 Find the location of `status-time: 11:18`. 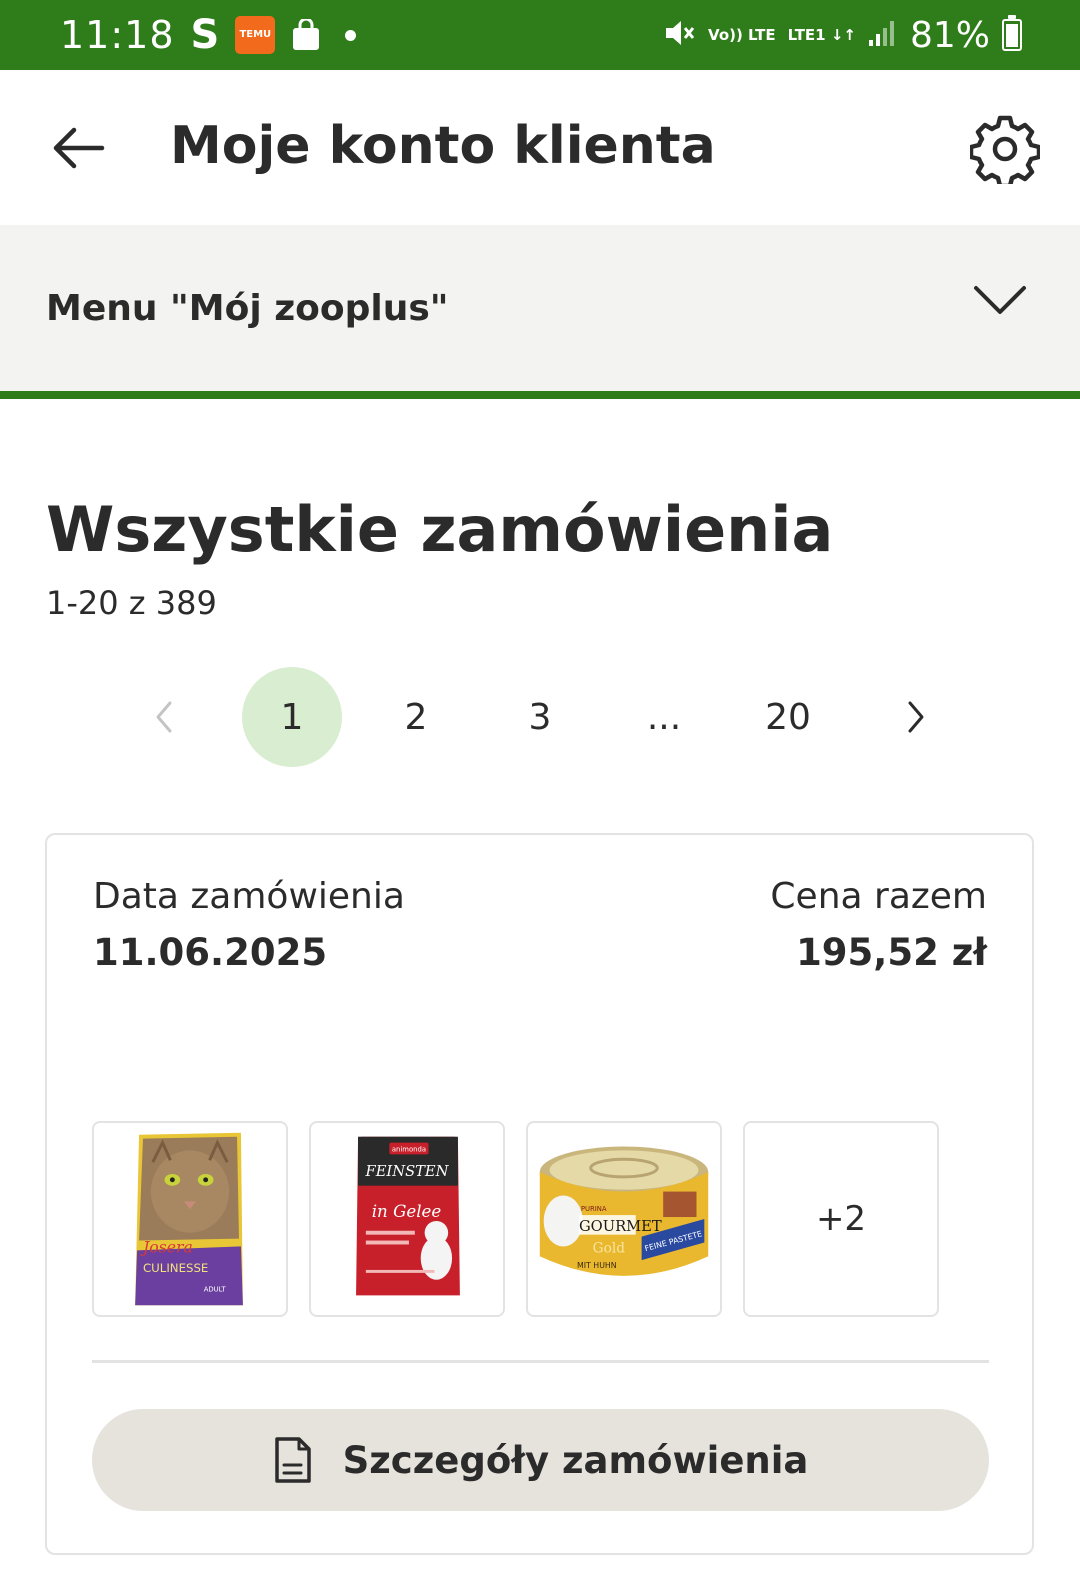

status-time: 11:18 is located at coordinates (117, 35).